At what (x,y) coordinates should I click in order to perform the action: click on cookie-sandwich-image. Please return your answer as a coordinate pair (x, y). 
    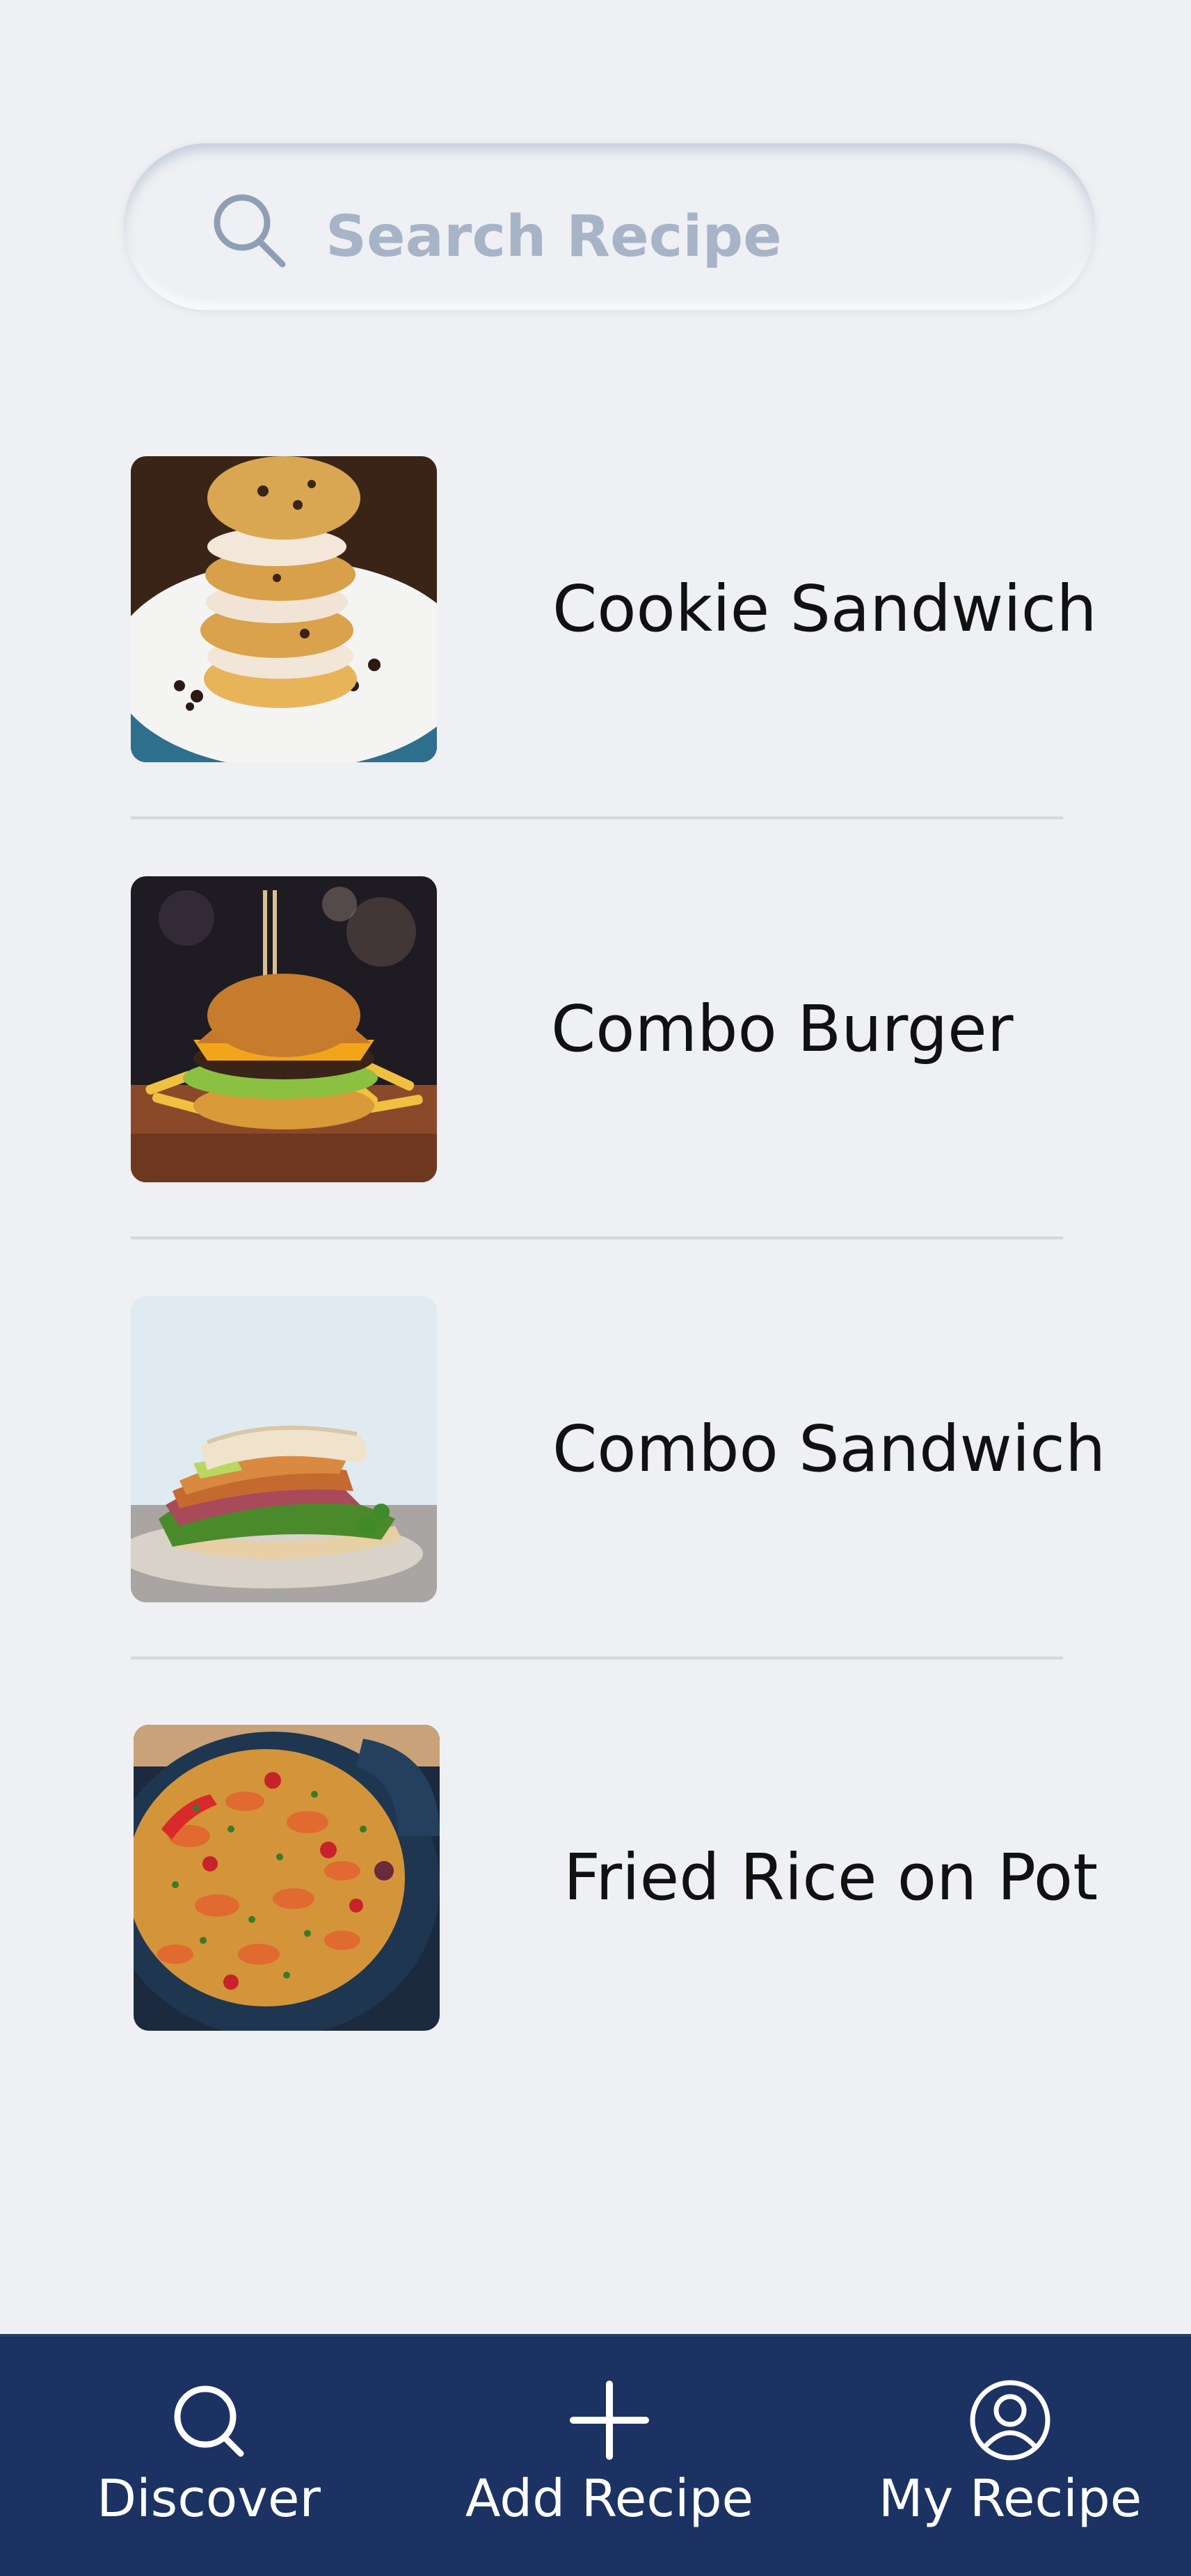
    Looking at the image, I should click on (284, 609).